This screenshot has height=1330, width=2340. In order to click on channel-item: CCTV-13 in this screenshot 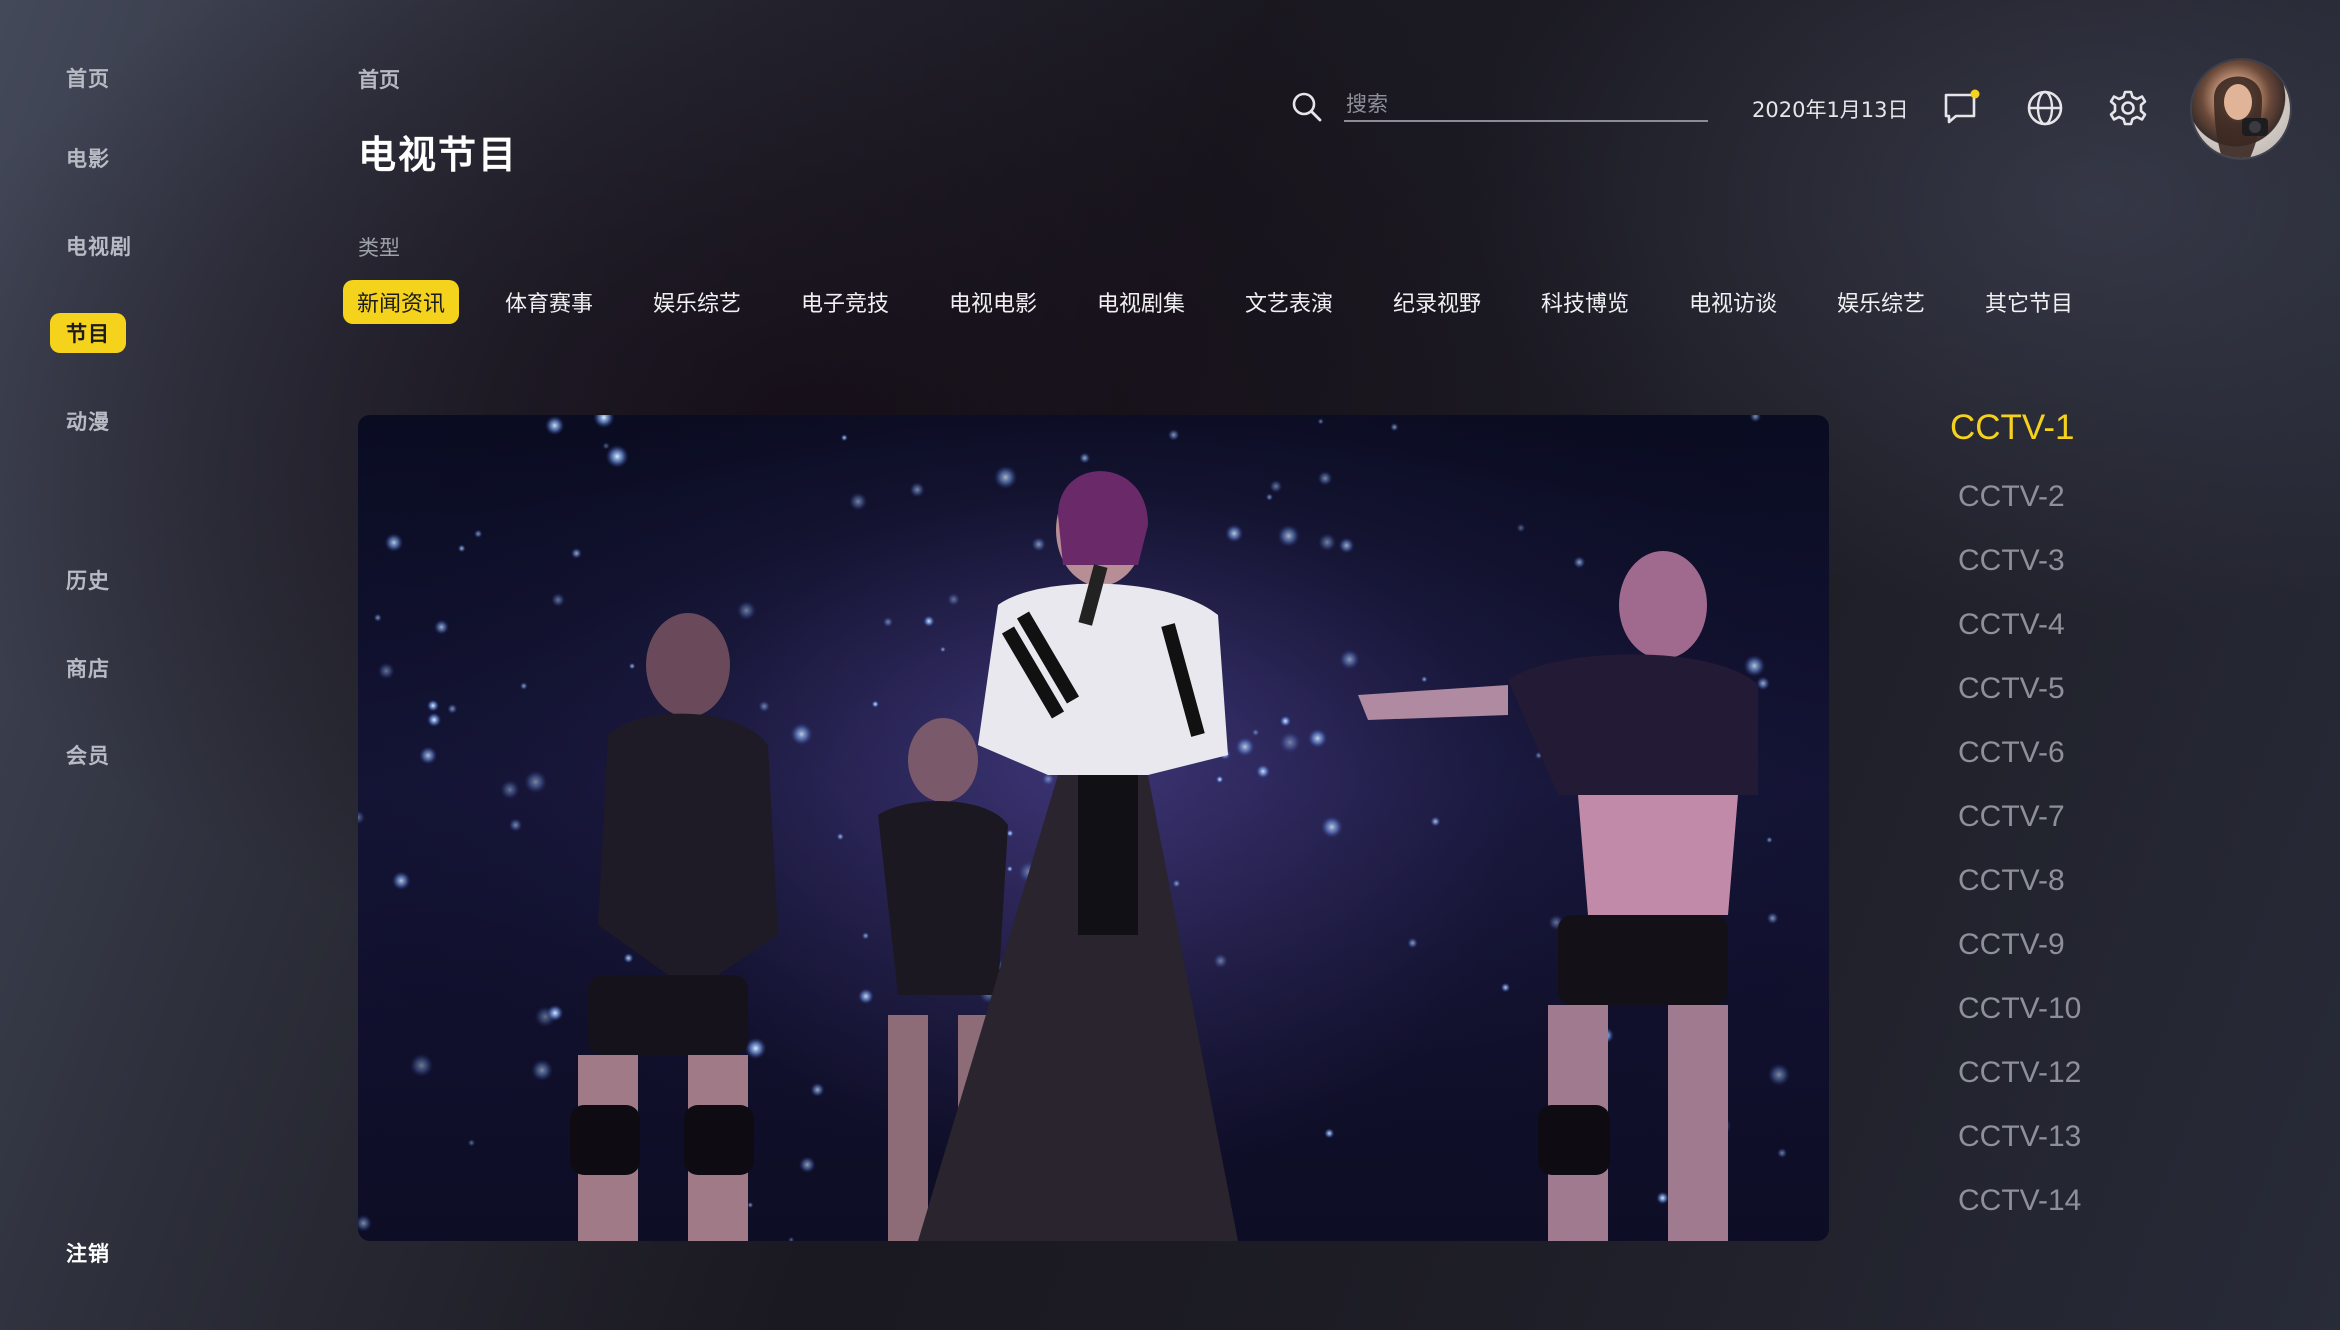, I will do `click(2019, 1137)`.